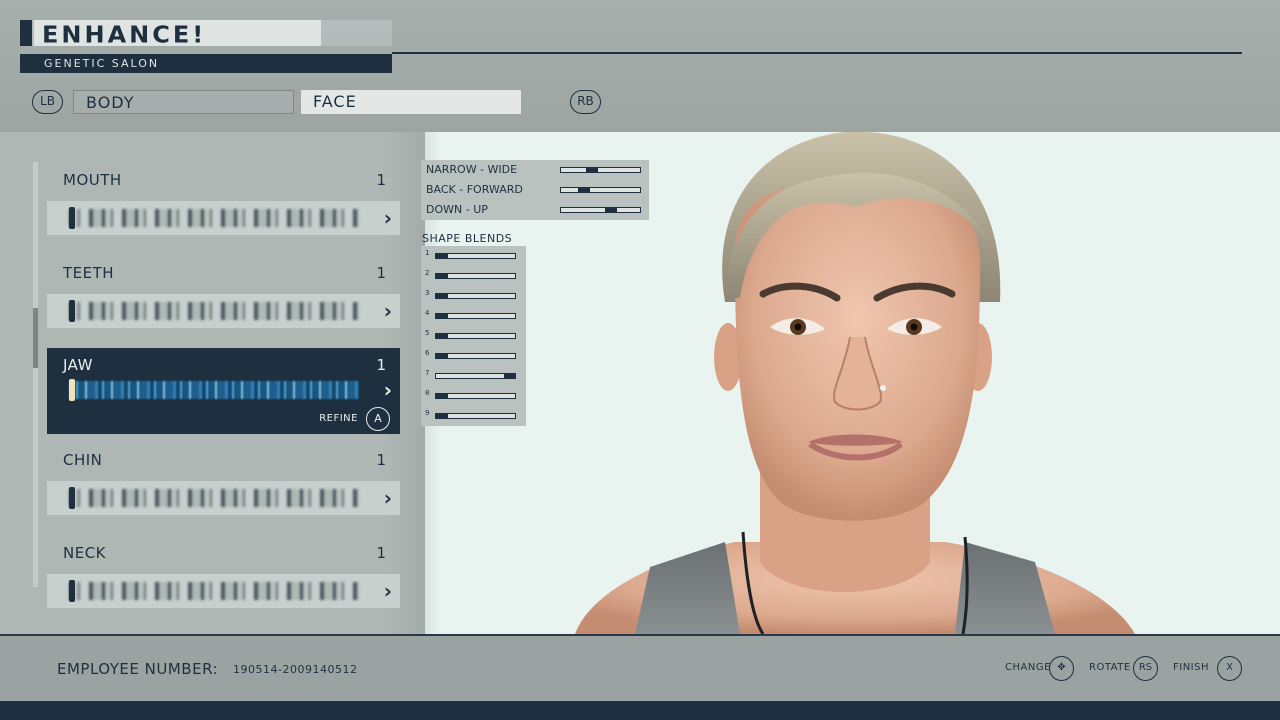 The height and width of the screenshot is (720, 1280). Describe the element at coordinates (35, 338) in the screenshot. I see `feature-scrollbar-thumb` at that location.